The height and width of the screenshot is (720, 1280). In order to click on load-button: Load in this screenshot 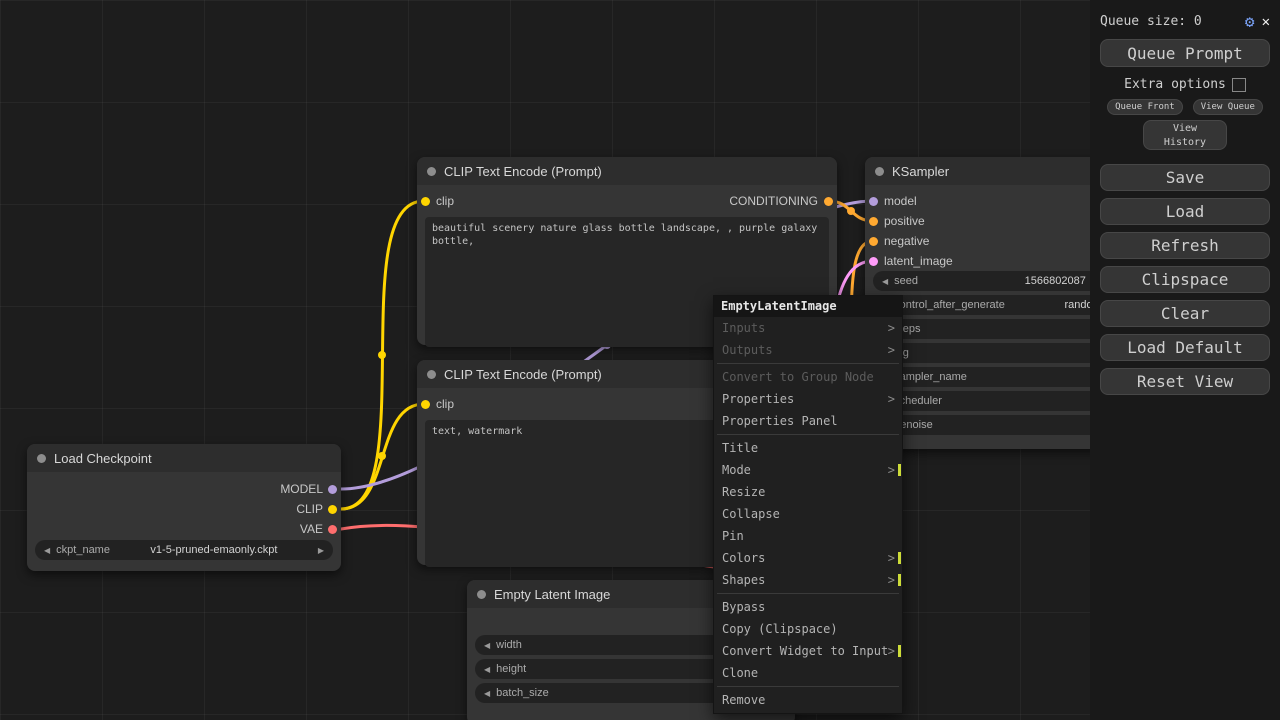, I will do `click(1185, 211)`.